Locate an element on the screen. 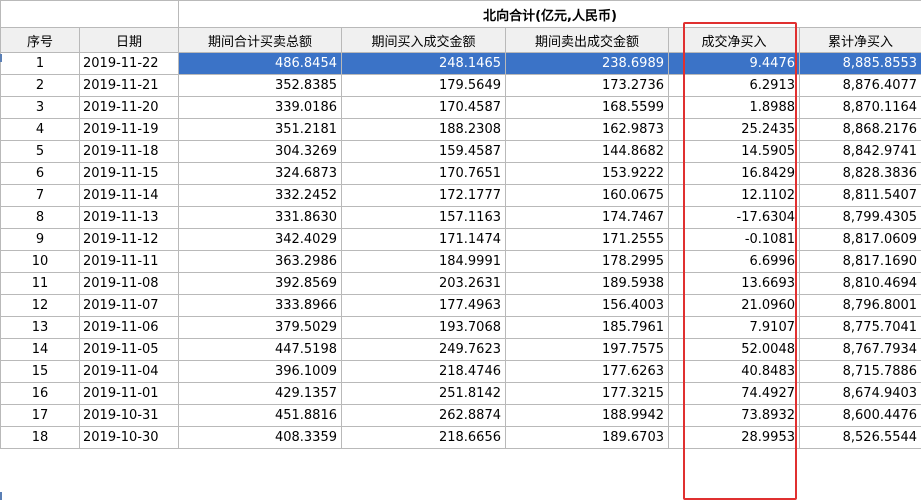  cell-index: 17 is located at coordinates (40, 415).